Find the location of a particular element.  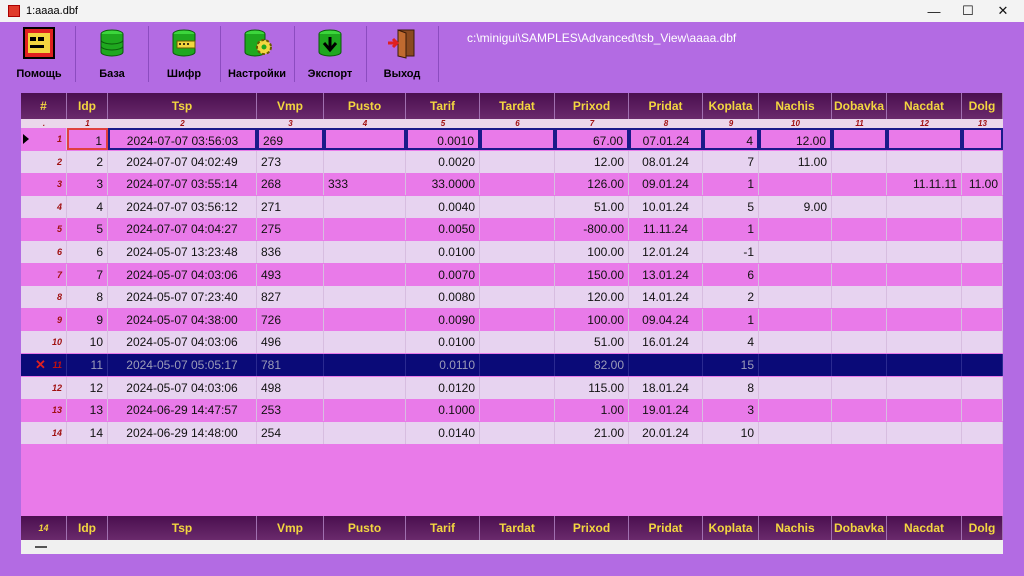

title-bar: 1:aaaa.dbf — ☐ ✕ is located at coordinates (512, 11).